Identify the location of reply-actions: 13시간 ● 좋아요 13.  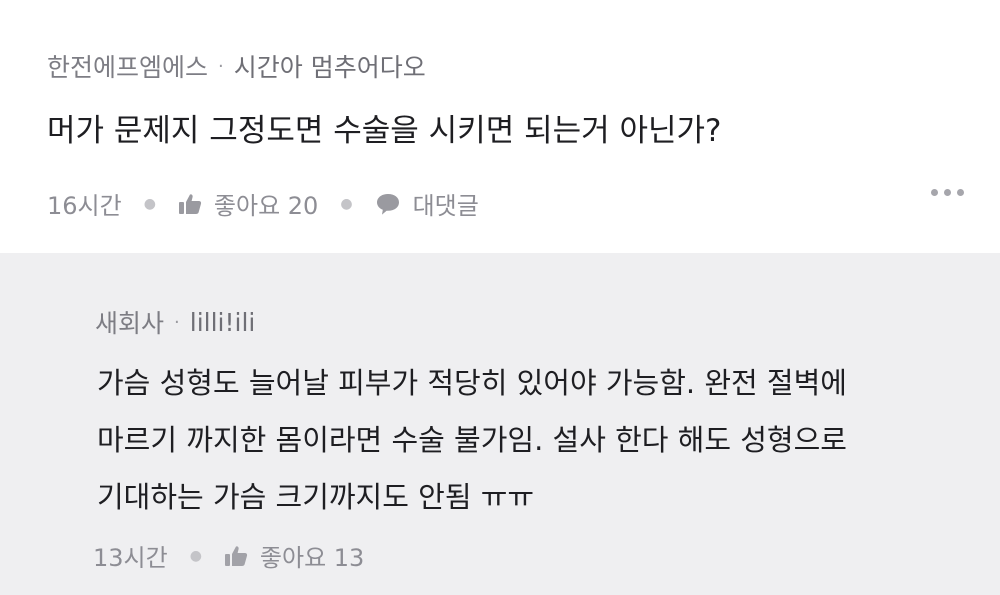
(228, 555).